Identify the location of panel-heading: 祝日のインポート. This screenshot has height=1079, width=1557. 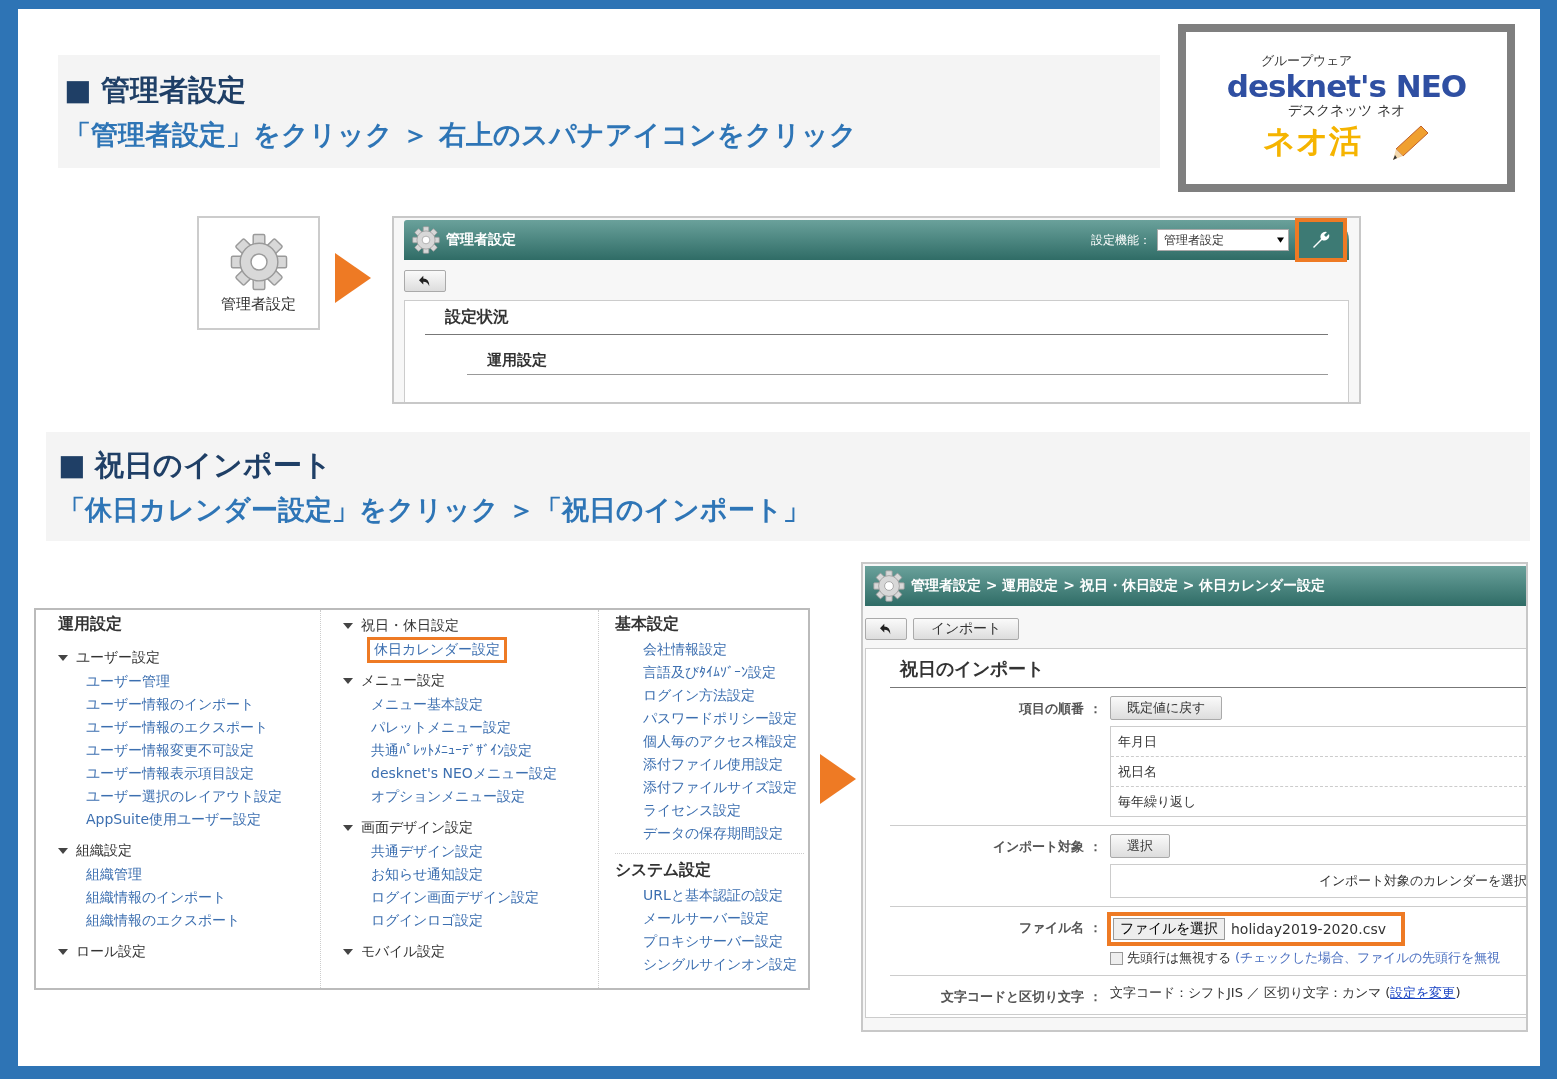
(1208, 672).